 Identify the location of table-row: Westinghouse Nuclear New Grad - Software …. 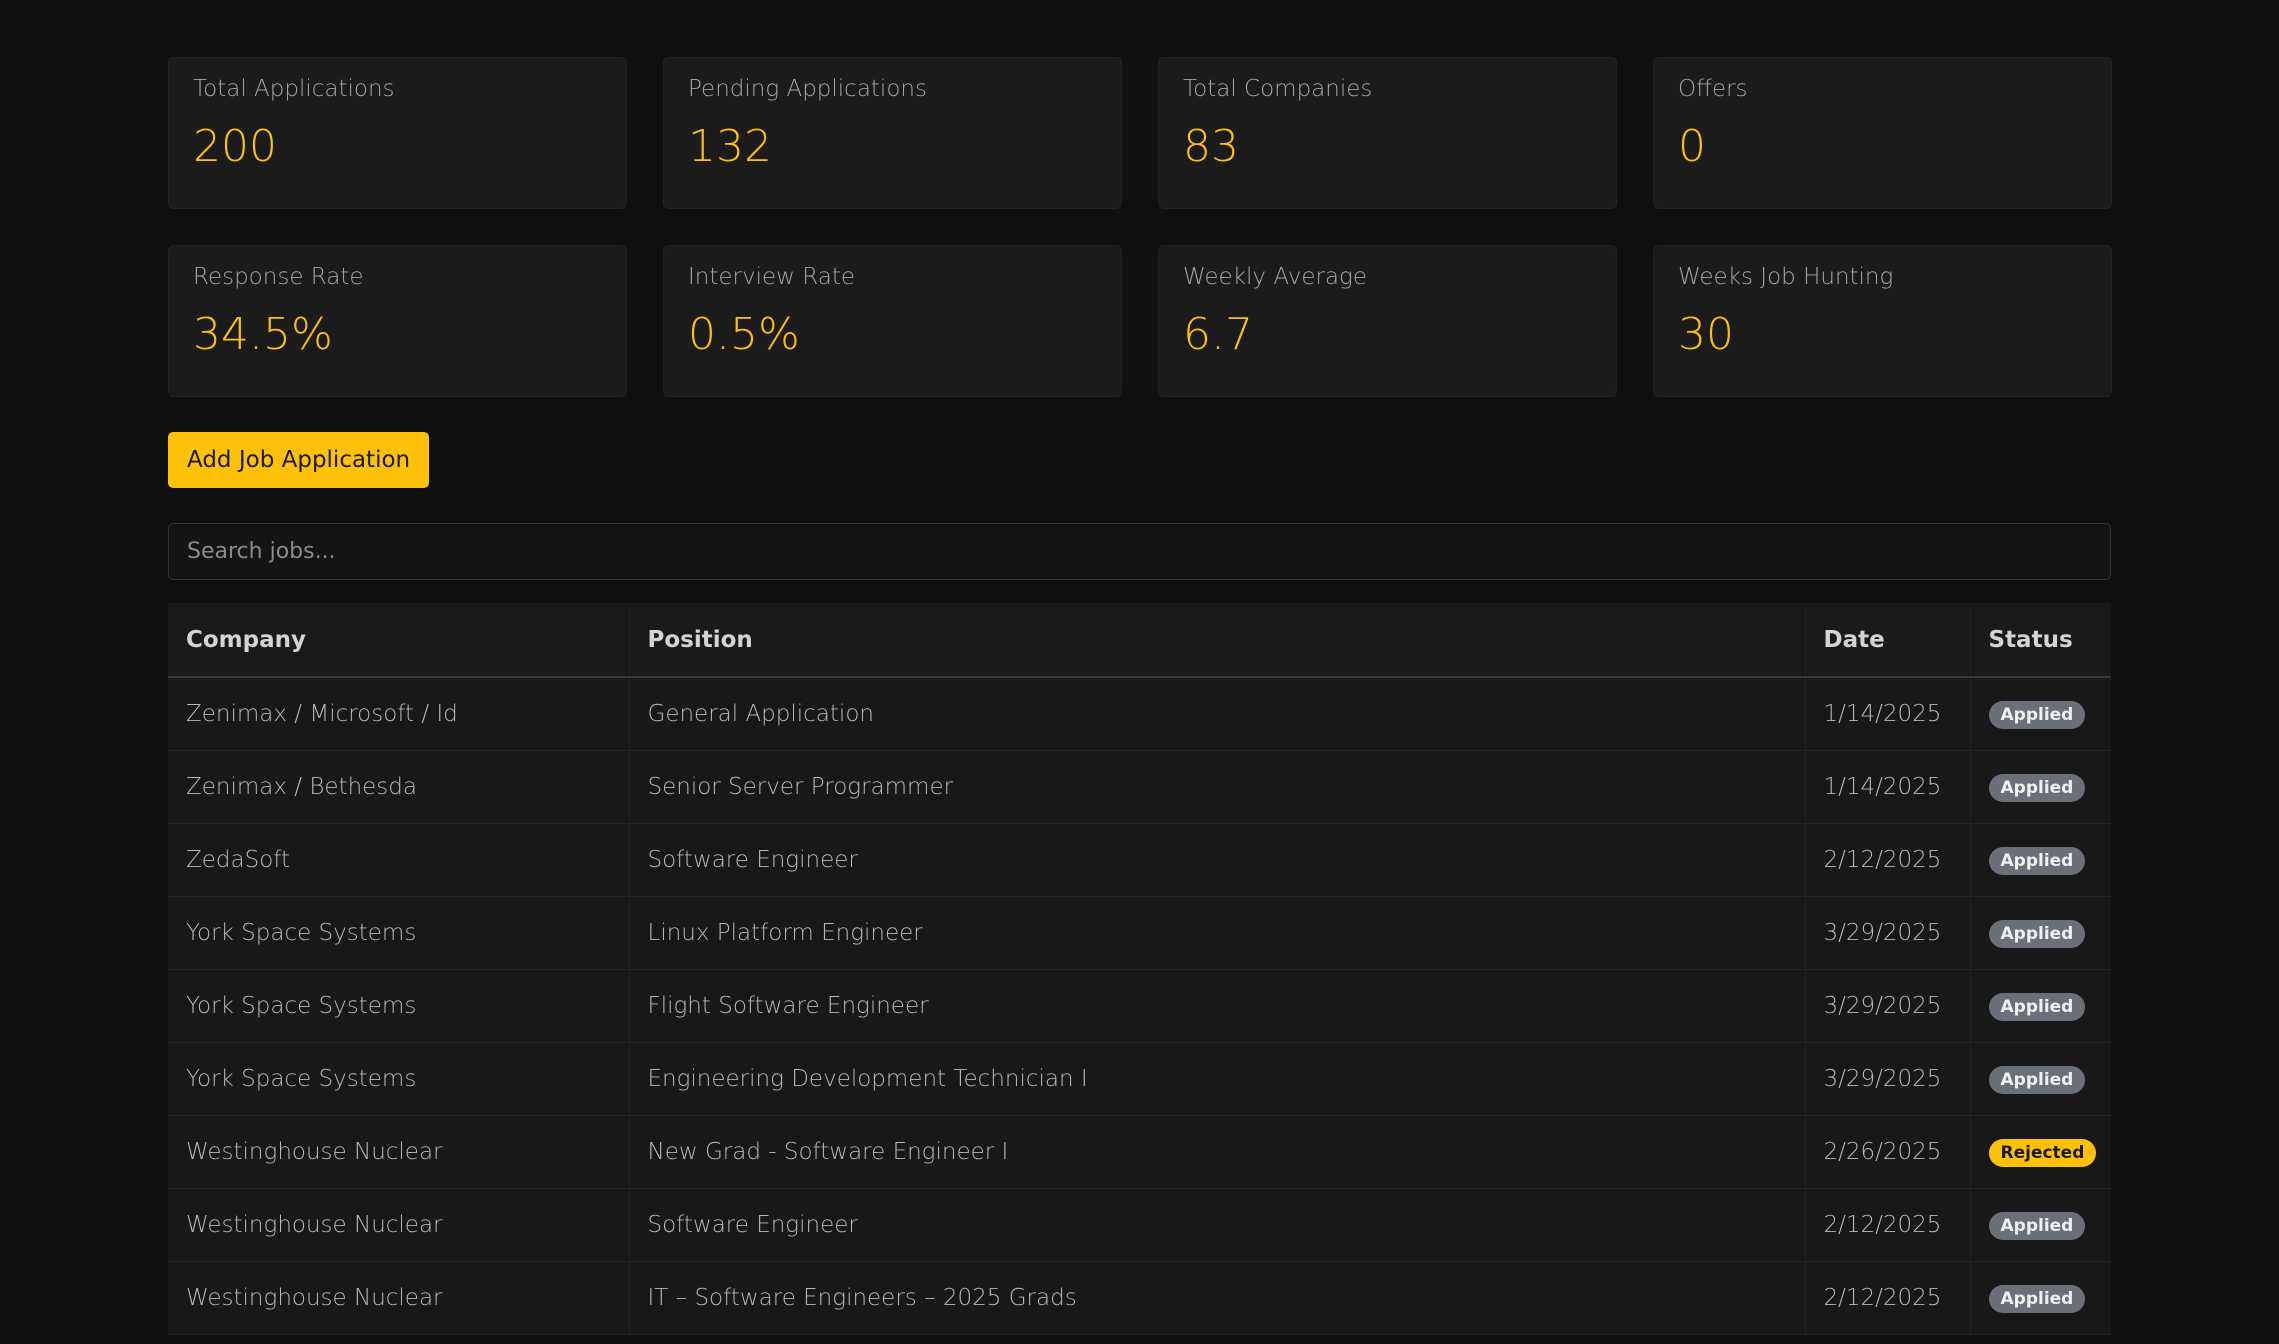
(1139, 1152).